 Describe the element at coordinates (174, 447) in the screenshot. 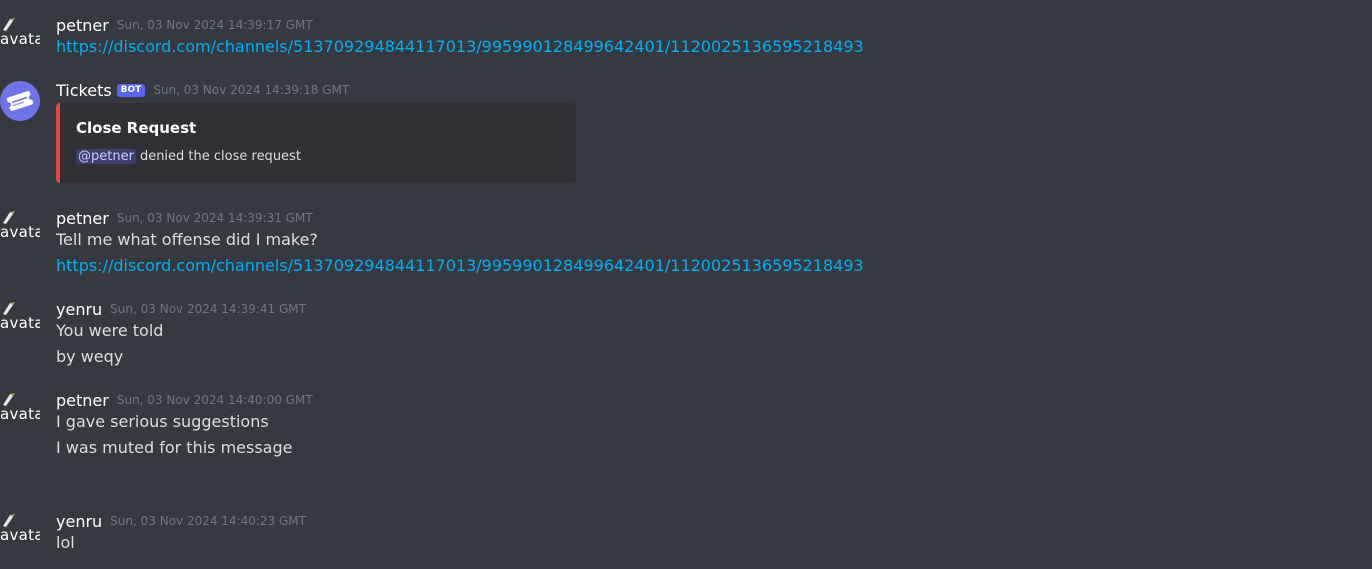

I see `message-text: I was muted for this message` at that location.